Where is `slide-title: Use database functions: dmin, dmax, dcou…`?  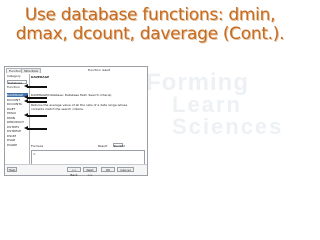 slide-title: Use database functions: dmin, dmax, dcou… is located at coordinates (150, 25).